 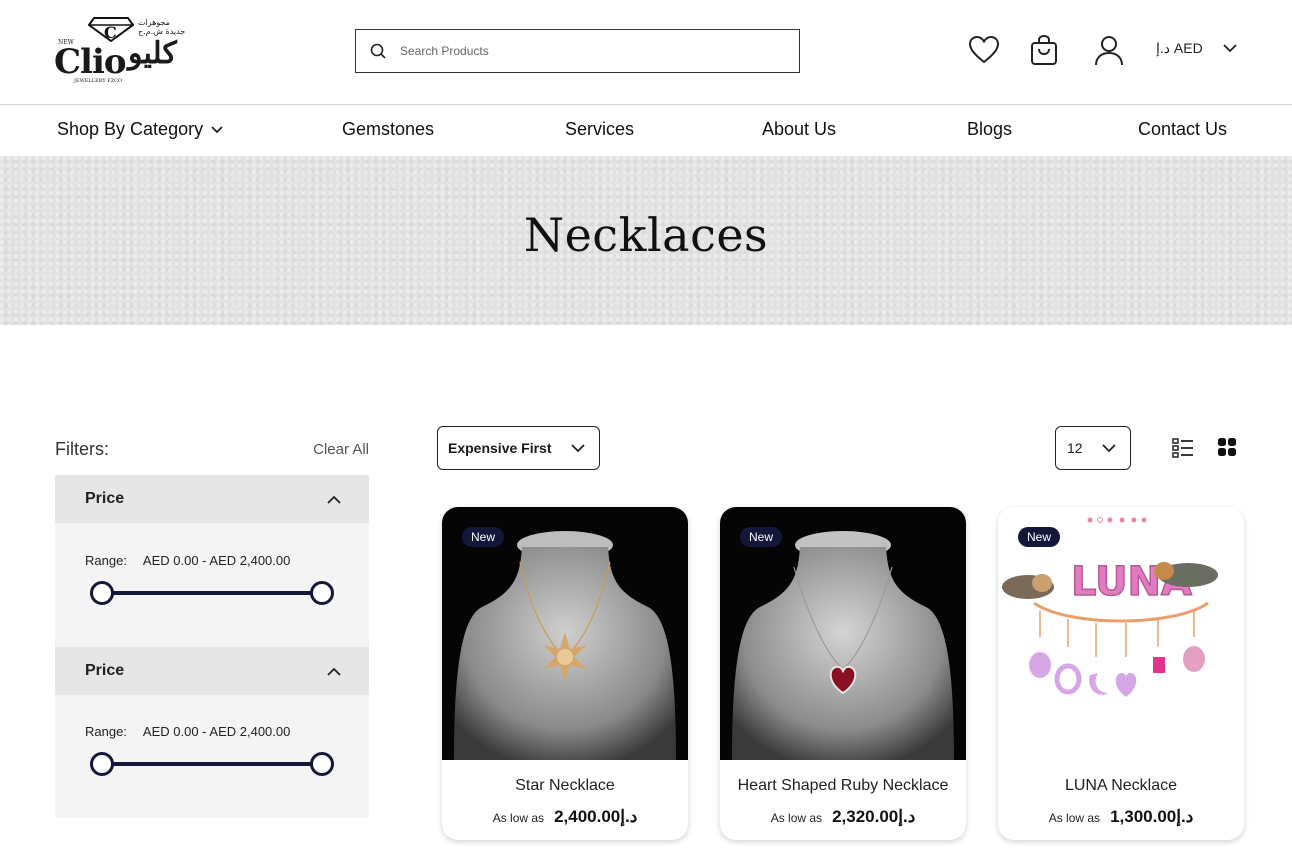 I want to click on sort-value: Expensive First, so click(x=500, y=448).